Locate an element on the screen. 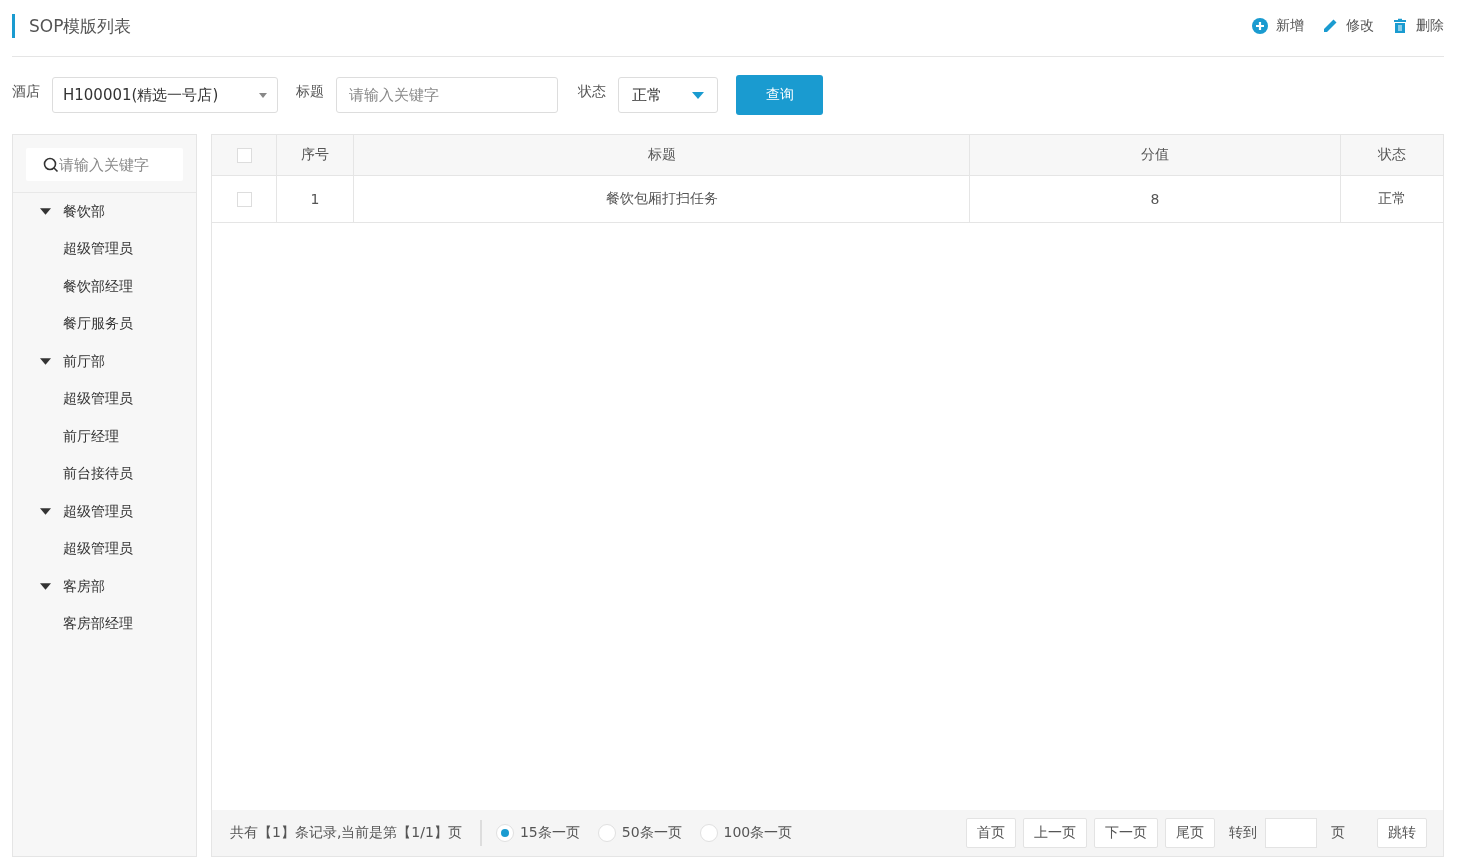 The width and height of the screenshot is (1462, 860). radio-label: 100条一页 is located at coordinates (758, 833).